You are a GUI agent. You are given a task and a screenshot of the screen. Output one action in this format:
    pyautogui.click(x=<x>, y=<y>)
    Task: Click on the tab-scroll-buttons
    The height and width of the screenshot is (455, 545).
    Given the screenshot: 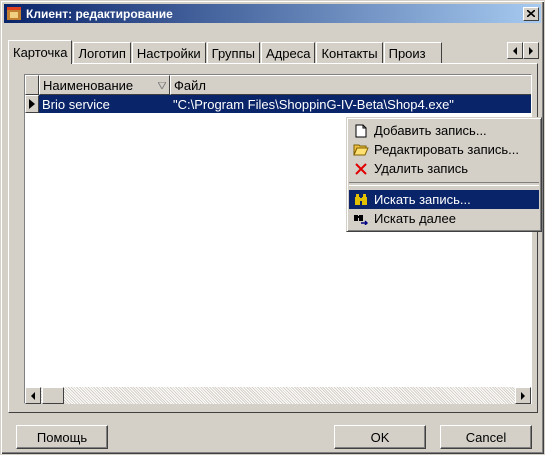 What is the action you would take?
    pyautogui.click(x=523, y=50)
    